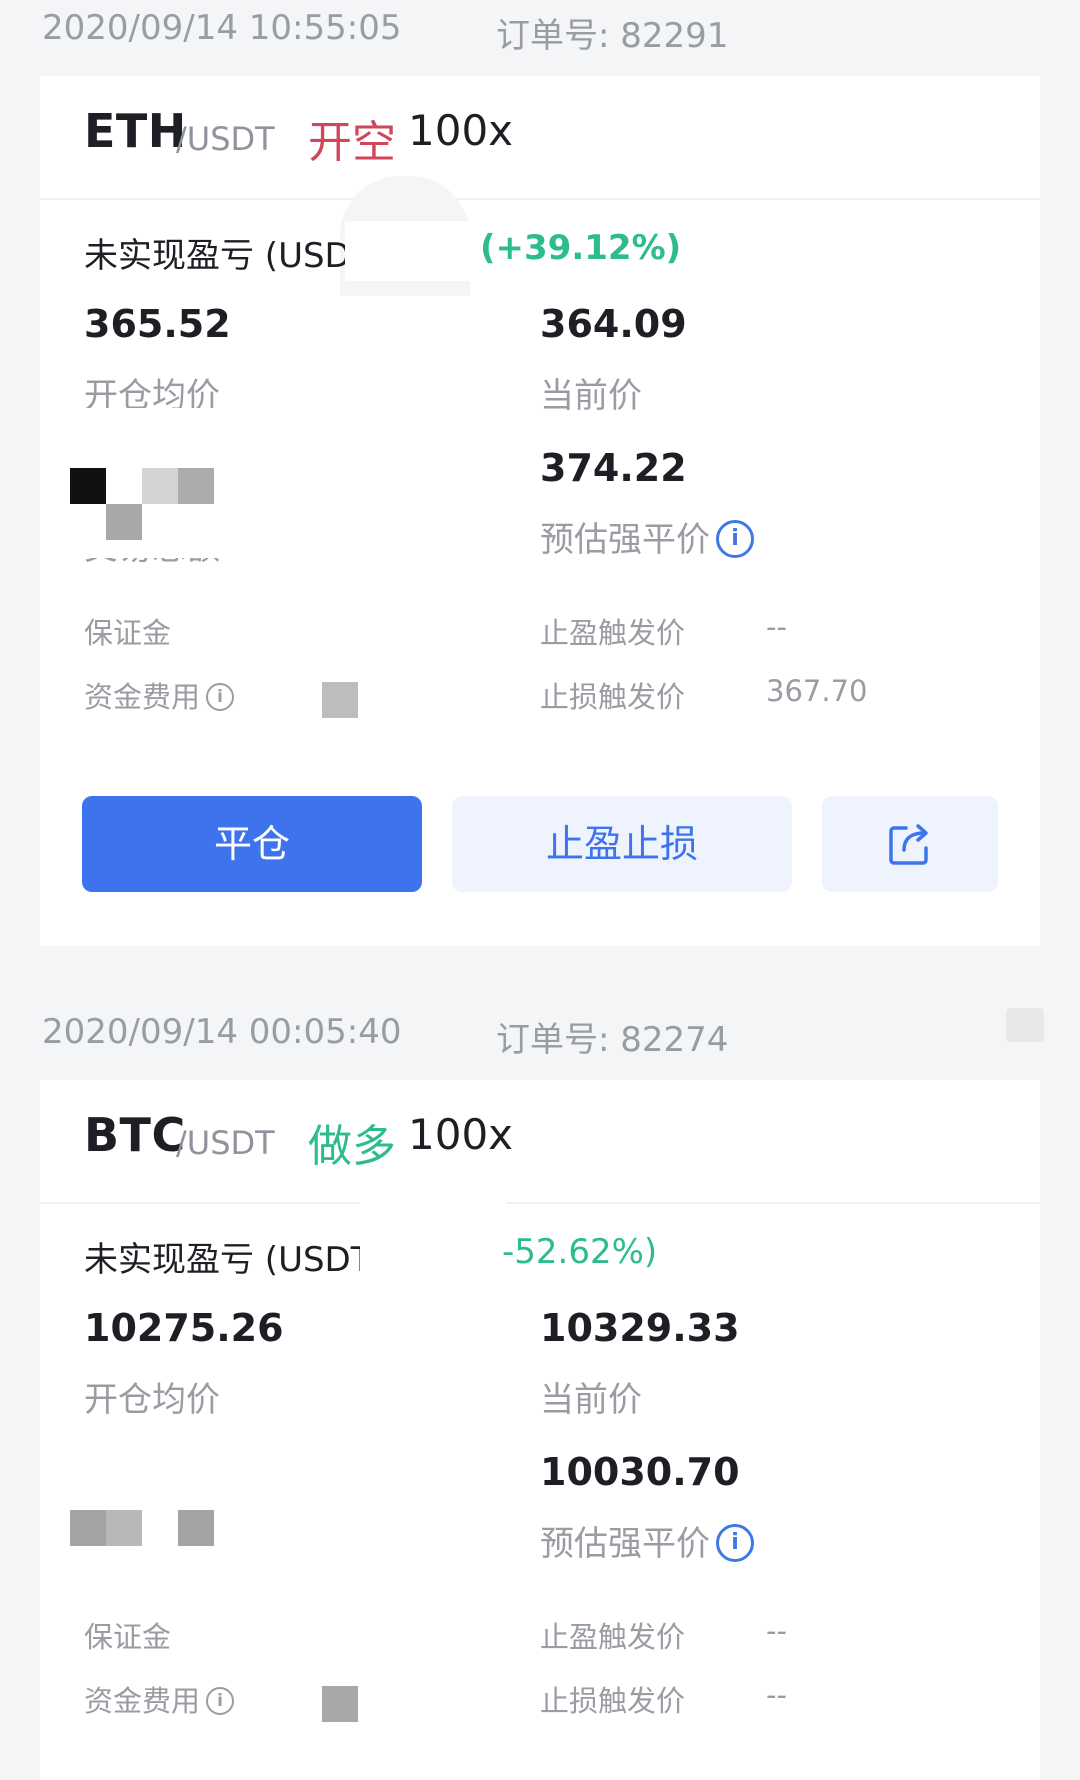  Describe the element at coordinates (623, 1040) in the screenshot. I see `order-number: 订单号: 822741` at that location.